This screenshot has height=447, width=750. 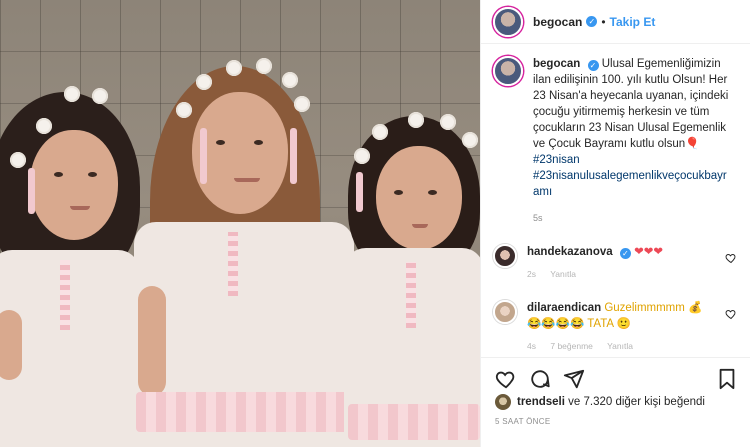 What do you see at coordinates (637, 160) in the screenshot?
I see `hashtag-link: #23nisan` at bounding box center [637, 160].